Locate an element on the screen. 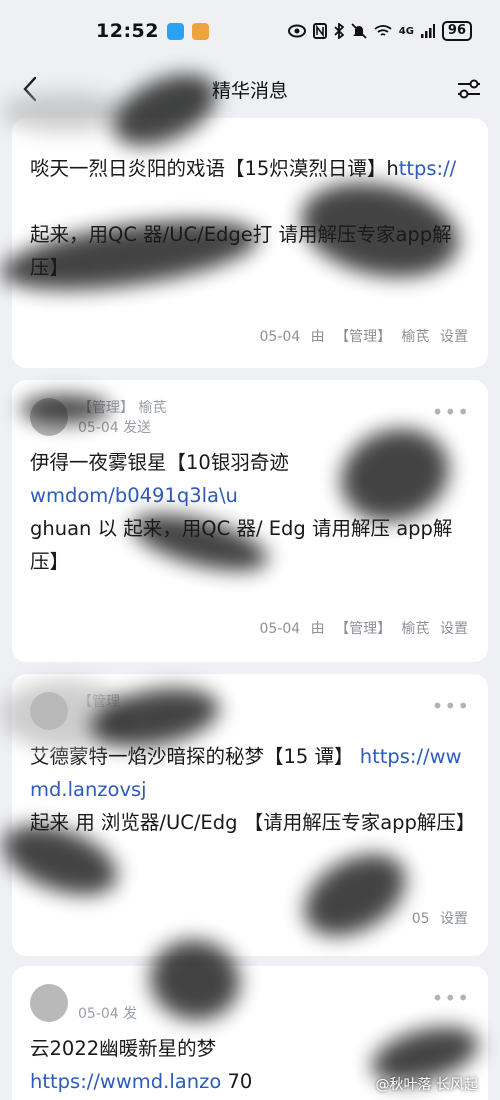 This screenshot has height=1100, width=500. message-title: 云2022幽暖新星的梦 is located at coordinates (123, 1048).